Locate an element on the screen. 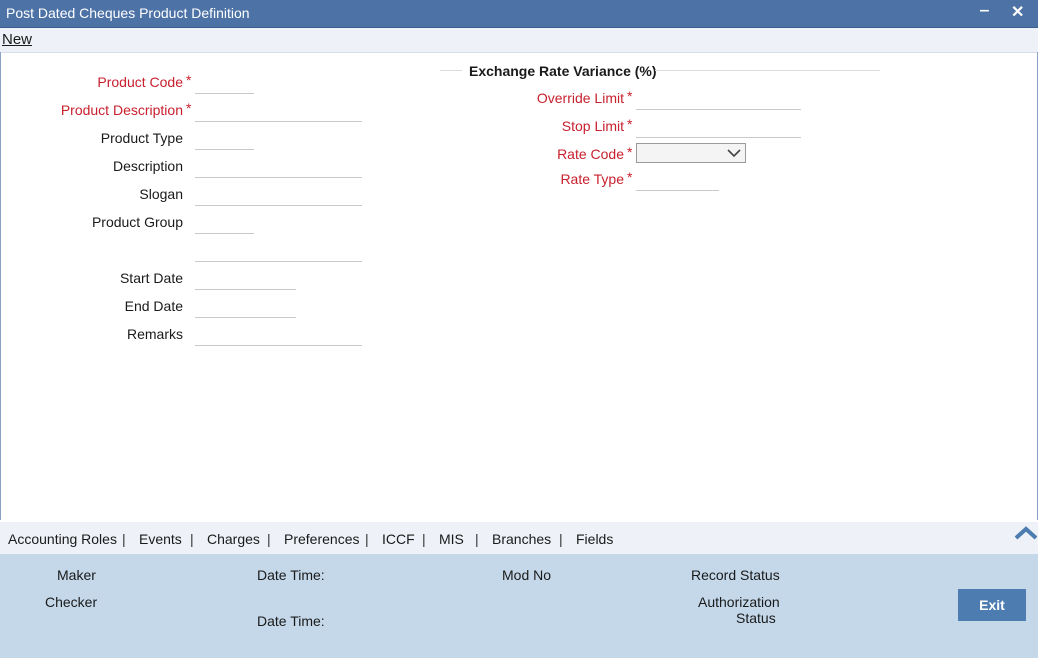  product-group-label: Product Group is located at coordinates (137, 222).